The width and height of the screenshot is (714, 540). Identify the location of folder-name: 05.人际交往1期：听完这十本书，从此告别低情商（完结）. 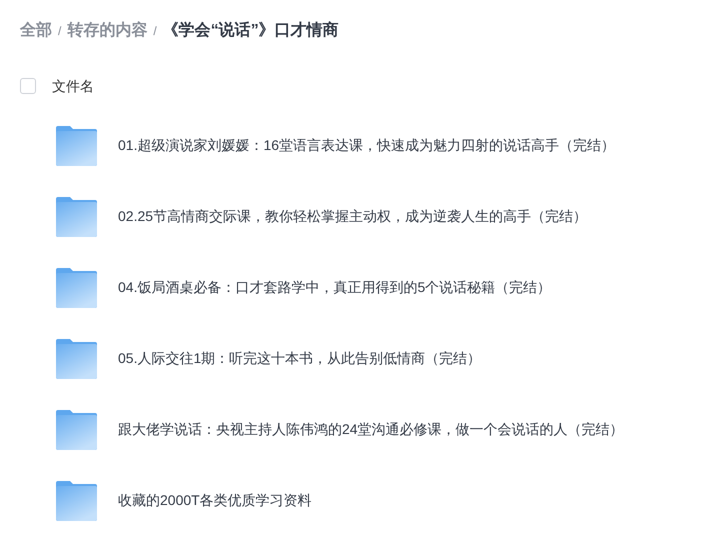
(300, 358).